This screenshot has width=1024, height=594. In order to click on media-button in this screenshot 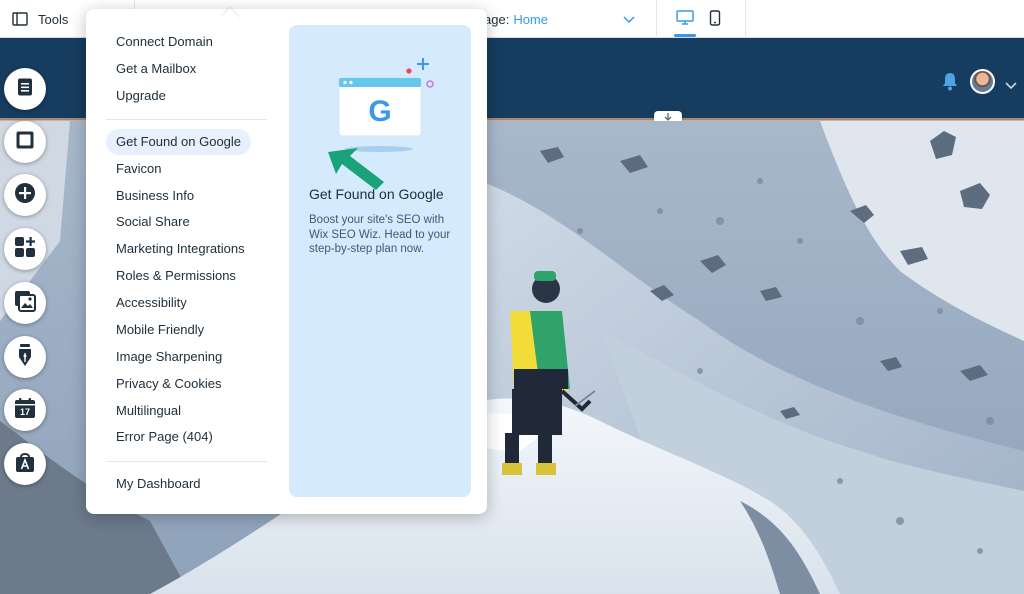, I will do `click(25, 303)`.